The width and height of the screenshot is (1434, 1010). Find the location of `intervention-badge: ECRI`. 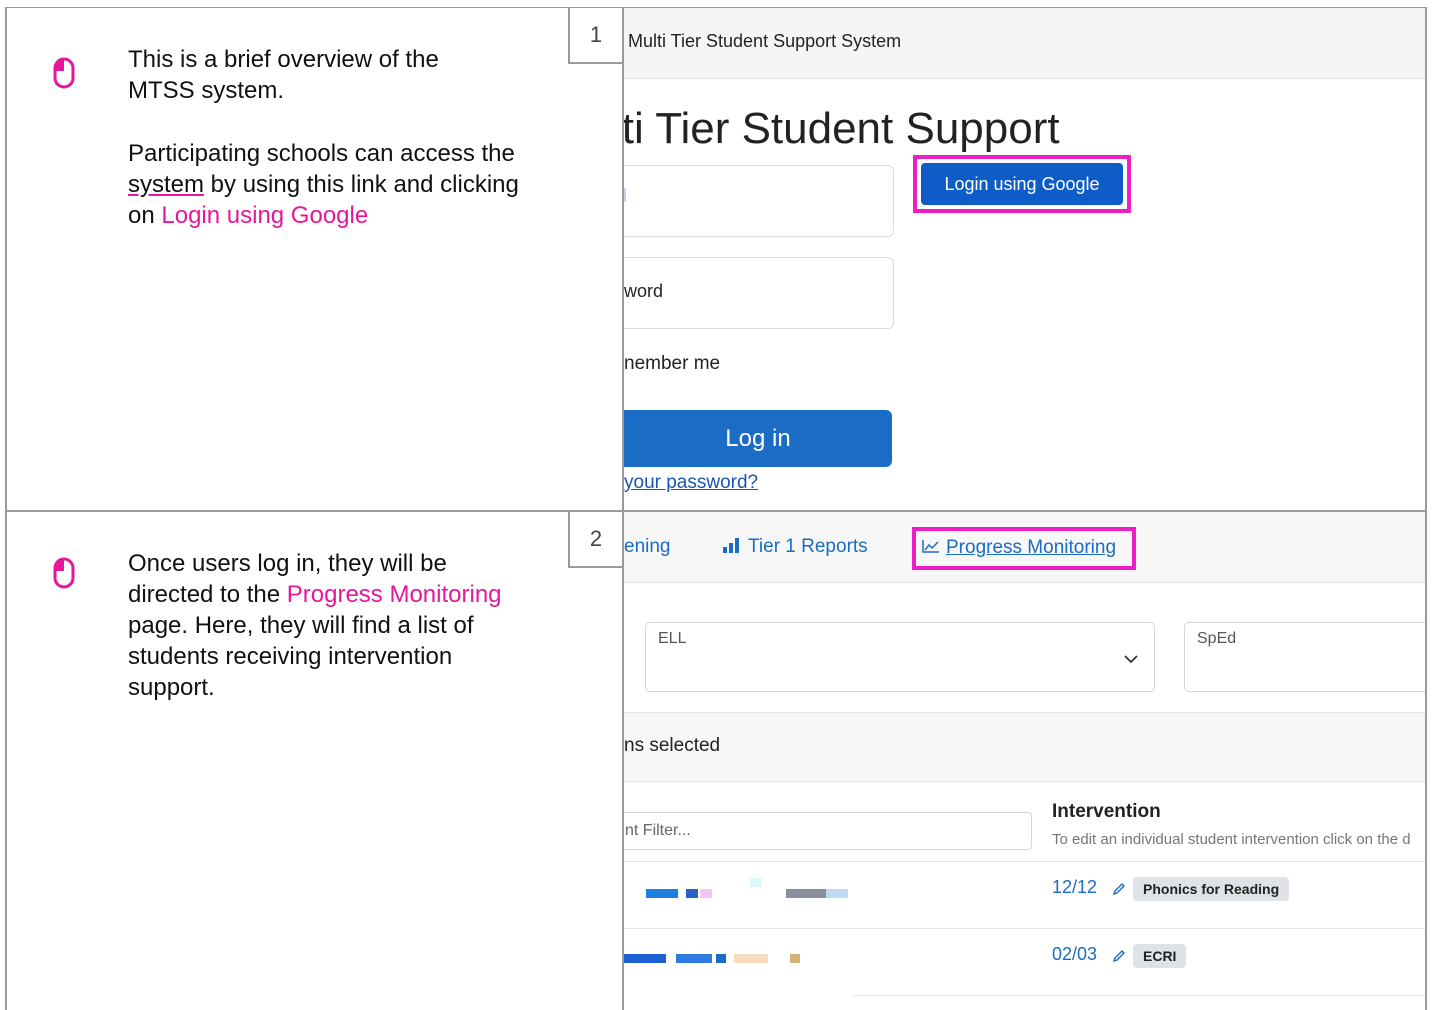

intervention-badge: ECRI is located at coordinates (1160, 956).